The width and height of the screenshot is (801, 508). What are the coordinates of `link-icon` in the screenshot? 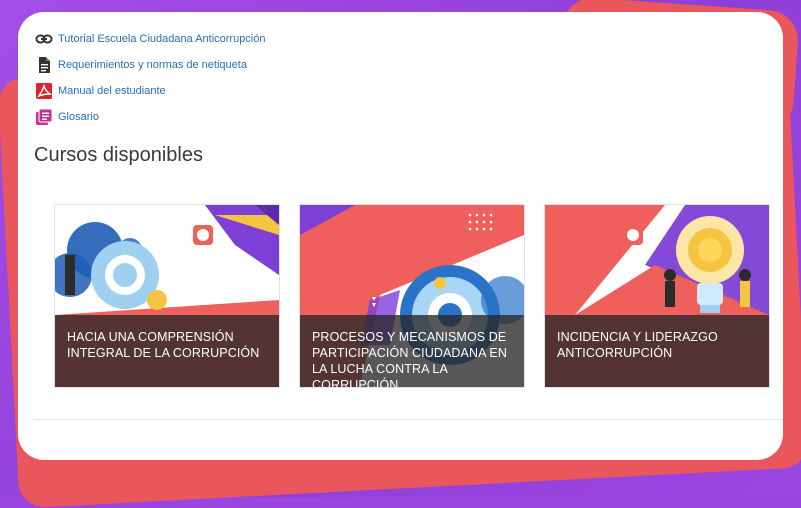 It's located at (44, 39).